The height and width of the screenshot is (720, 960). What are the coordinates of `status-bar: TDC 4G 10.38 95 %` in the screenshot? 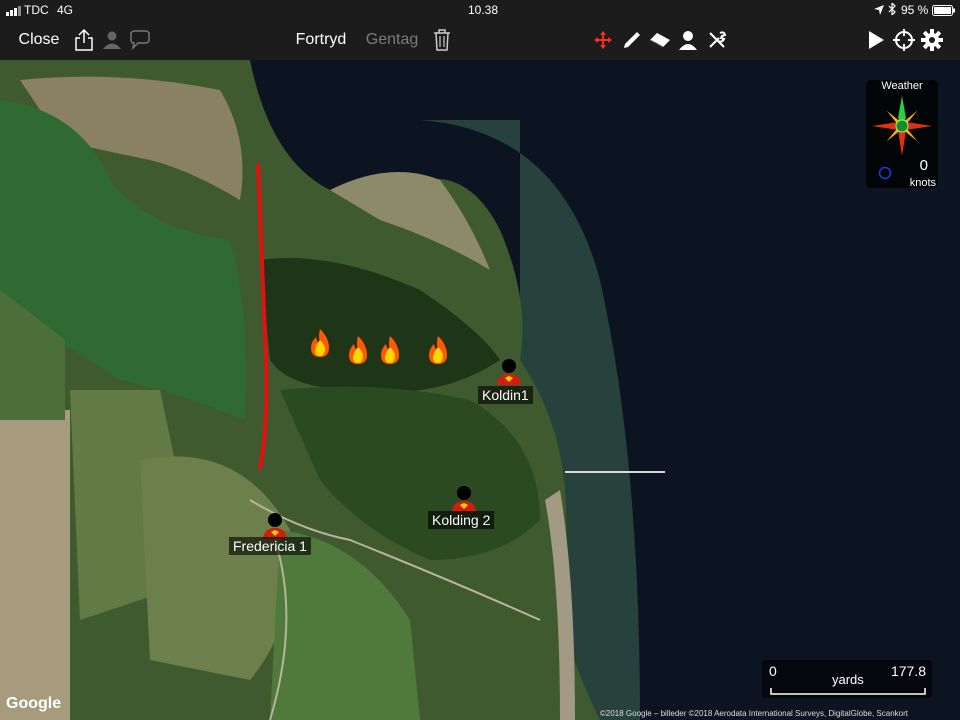 It's located at (480, 10).